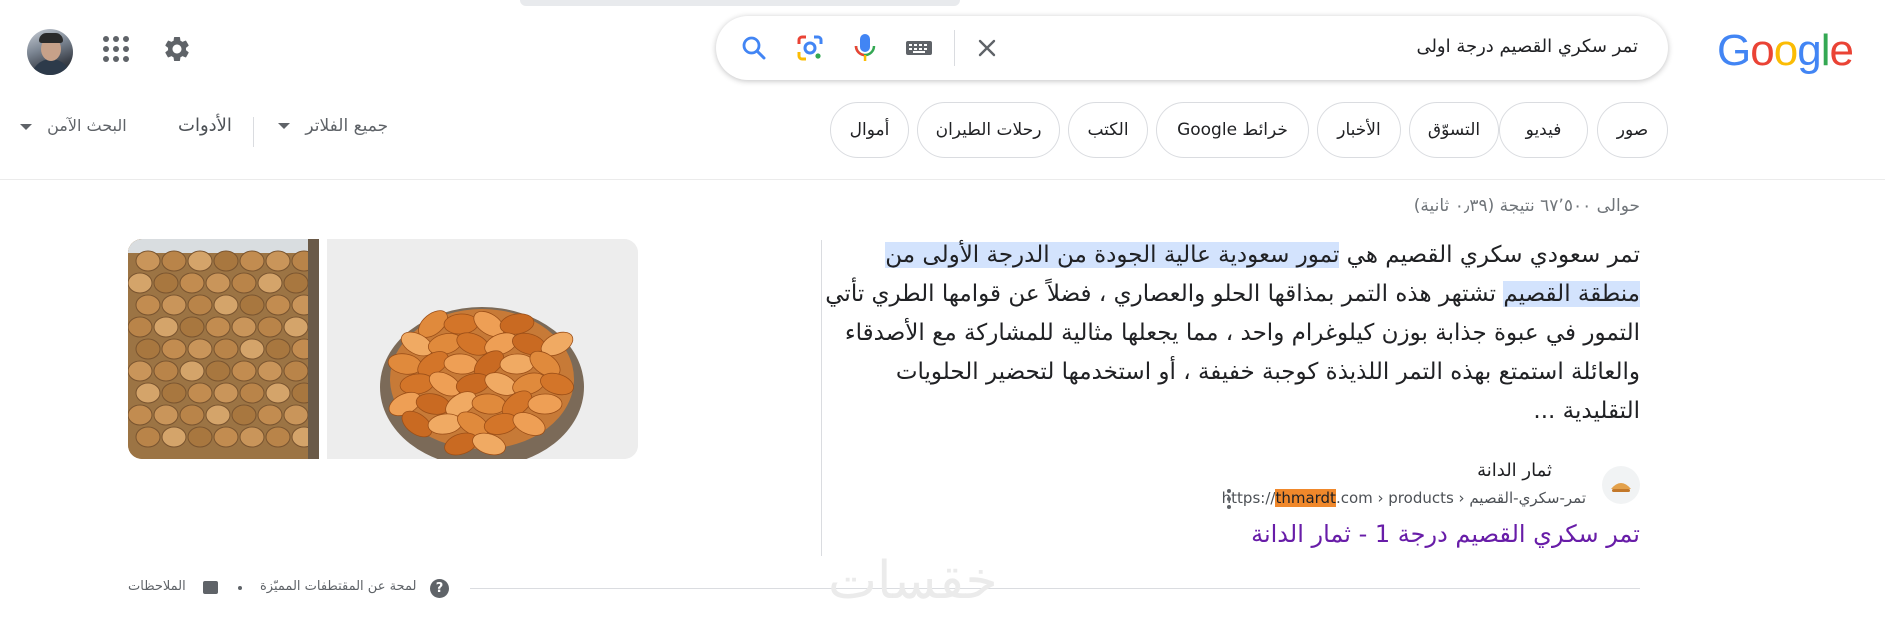  I want to click on tools-button: الأدوات, so click(205, 125).